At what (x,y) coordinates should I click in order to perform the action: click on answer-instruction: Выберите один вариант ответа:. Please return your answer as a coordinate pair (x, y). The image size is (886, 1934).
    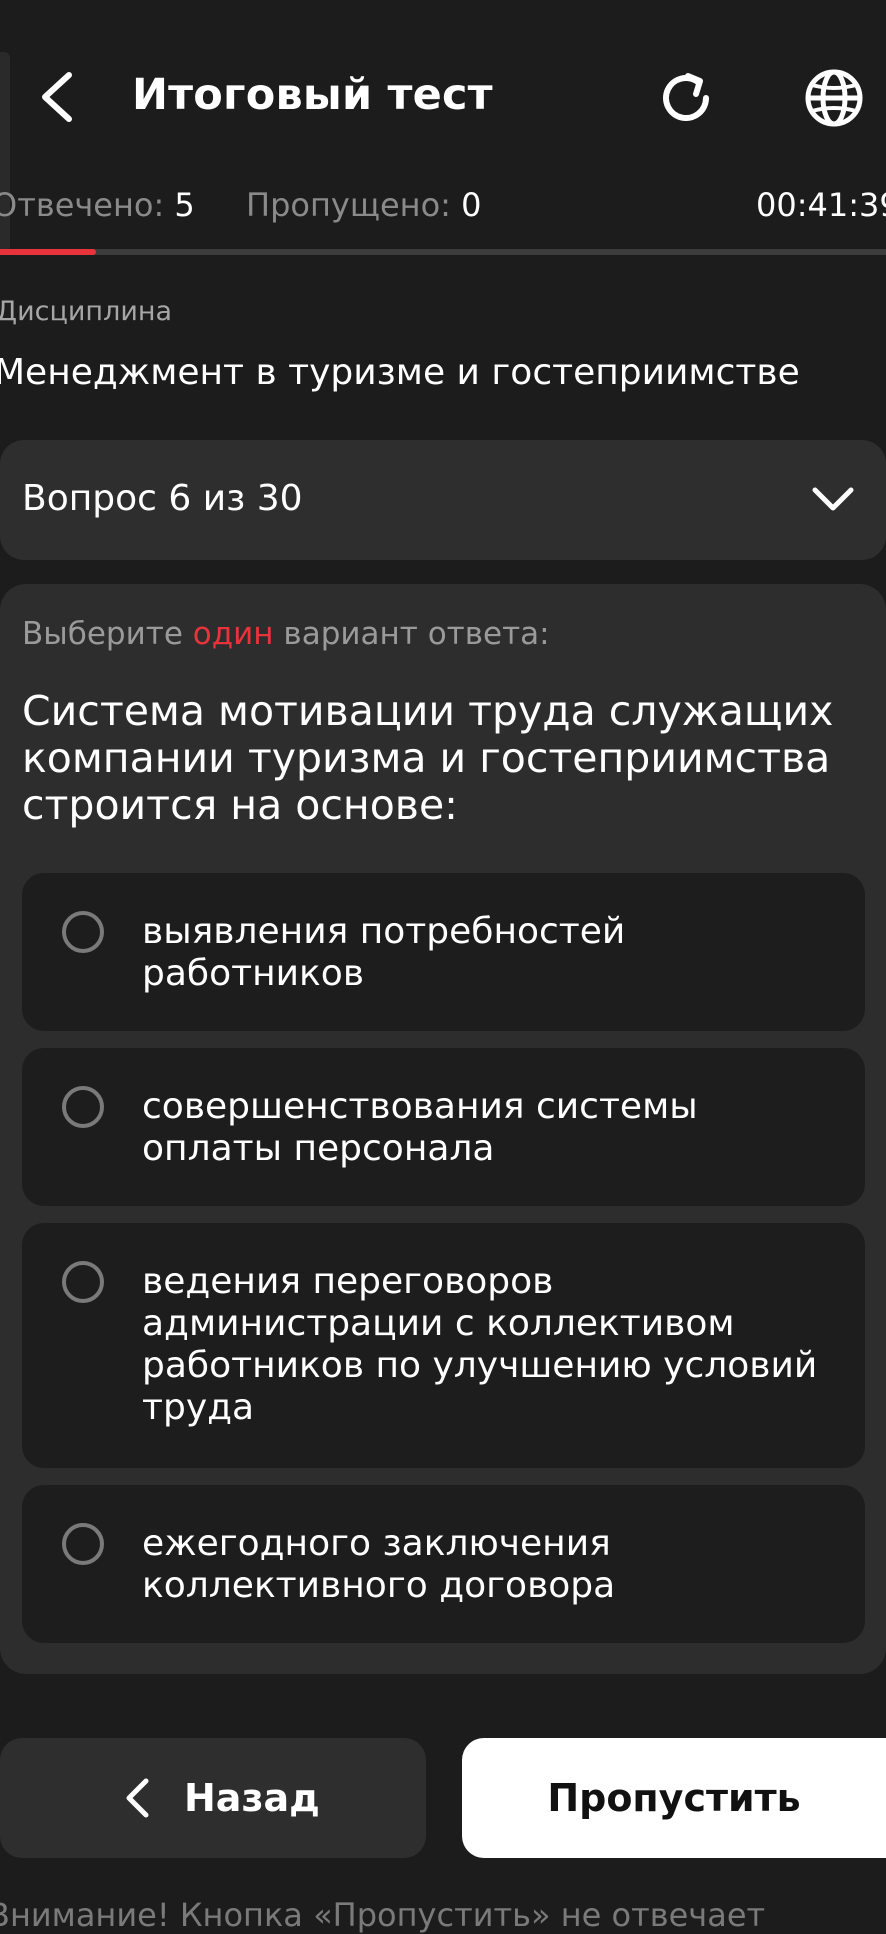
    Looking at the image, I should click on (286, 634).